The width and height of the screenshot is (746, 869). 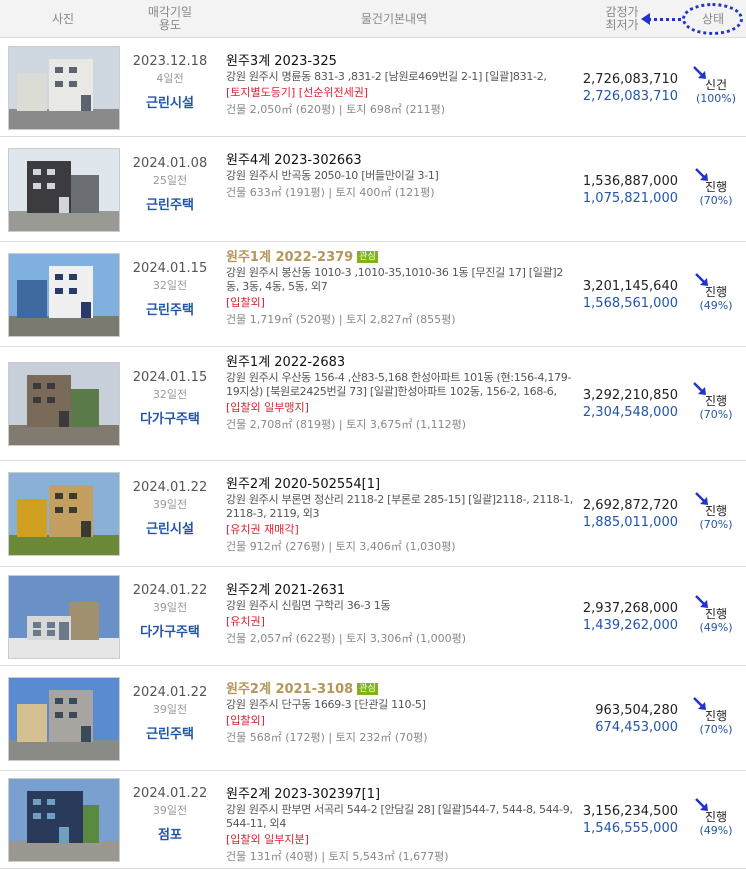 I want to click on interest-badge: 관심, so click(x=367, y=689).